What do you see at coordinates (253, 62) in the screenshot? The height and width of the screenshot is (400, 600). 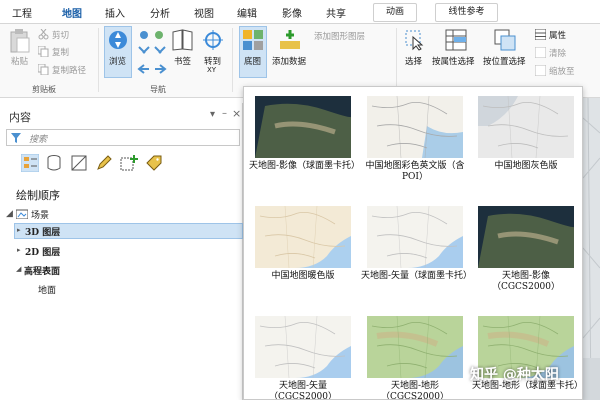 I see `basemap-label: 底图` at bounding box center [253, 62].